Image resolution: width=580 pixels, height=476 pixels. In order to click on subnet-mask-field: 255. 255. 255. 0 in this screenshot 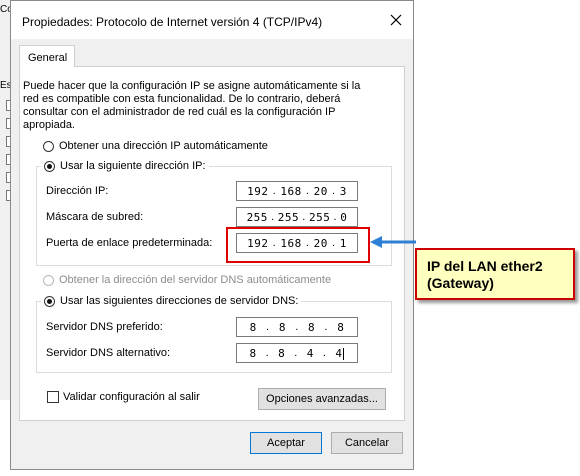, I will do `click(297, 217)`.